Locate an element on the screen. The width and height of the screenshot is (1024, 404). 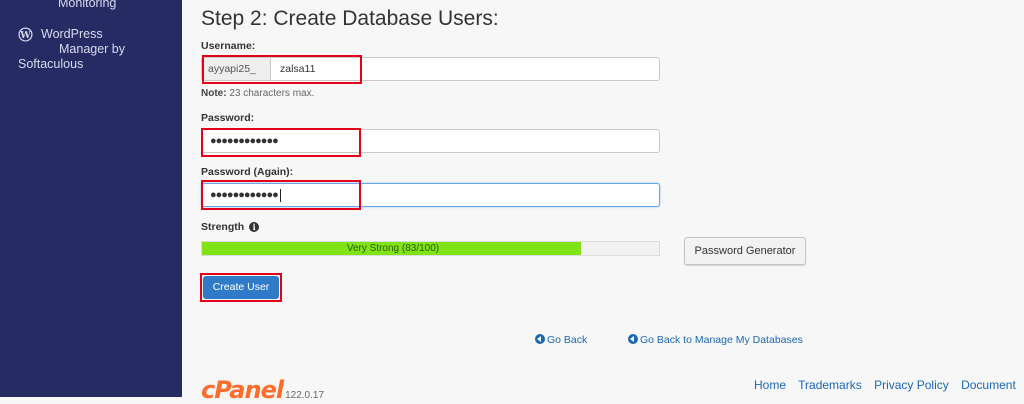
footer-links: Home Trademarks Privacy Policy Document is located at coordinates (889, 385).